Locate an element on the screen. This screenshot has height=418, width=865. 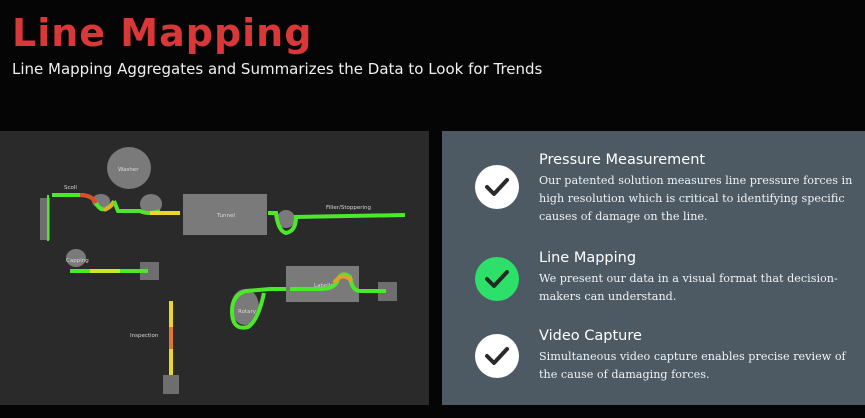
feature-title: Pressure Measurement is located at coordinates (622, 160).